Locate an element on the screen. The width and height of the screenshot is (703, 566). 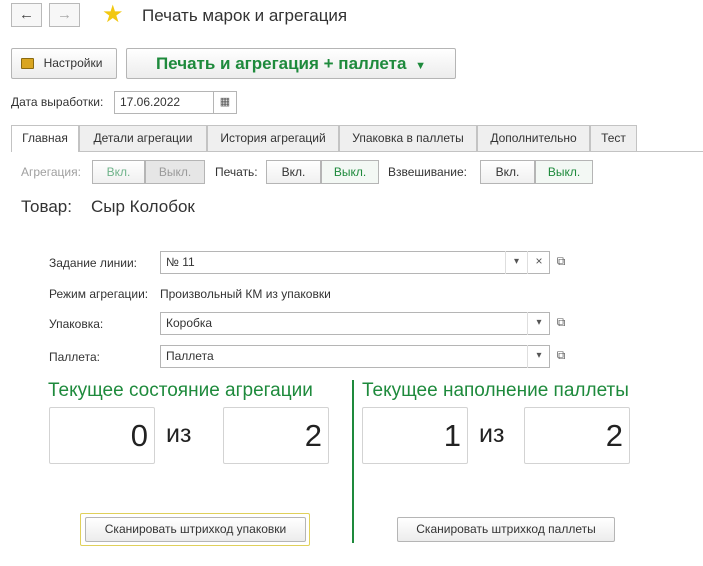
tab-test: Тест is located at coordinates (613, 138).